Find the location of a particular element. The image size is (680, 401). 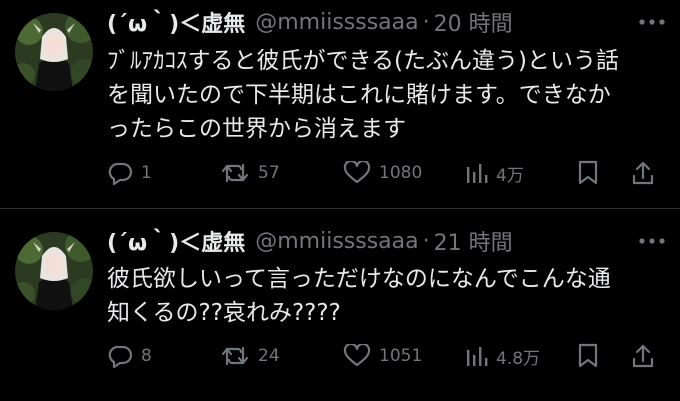

tweet-time: 21 時間 is located at coordinates (473, 241).